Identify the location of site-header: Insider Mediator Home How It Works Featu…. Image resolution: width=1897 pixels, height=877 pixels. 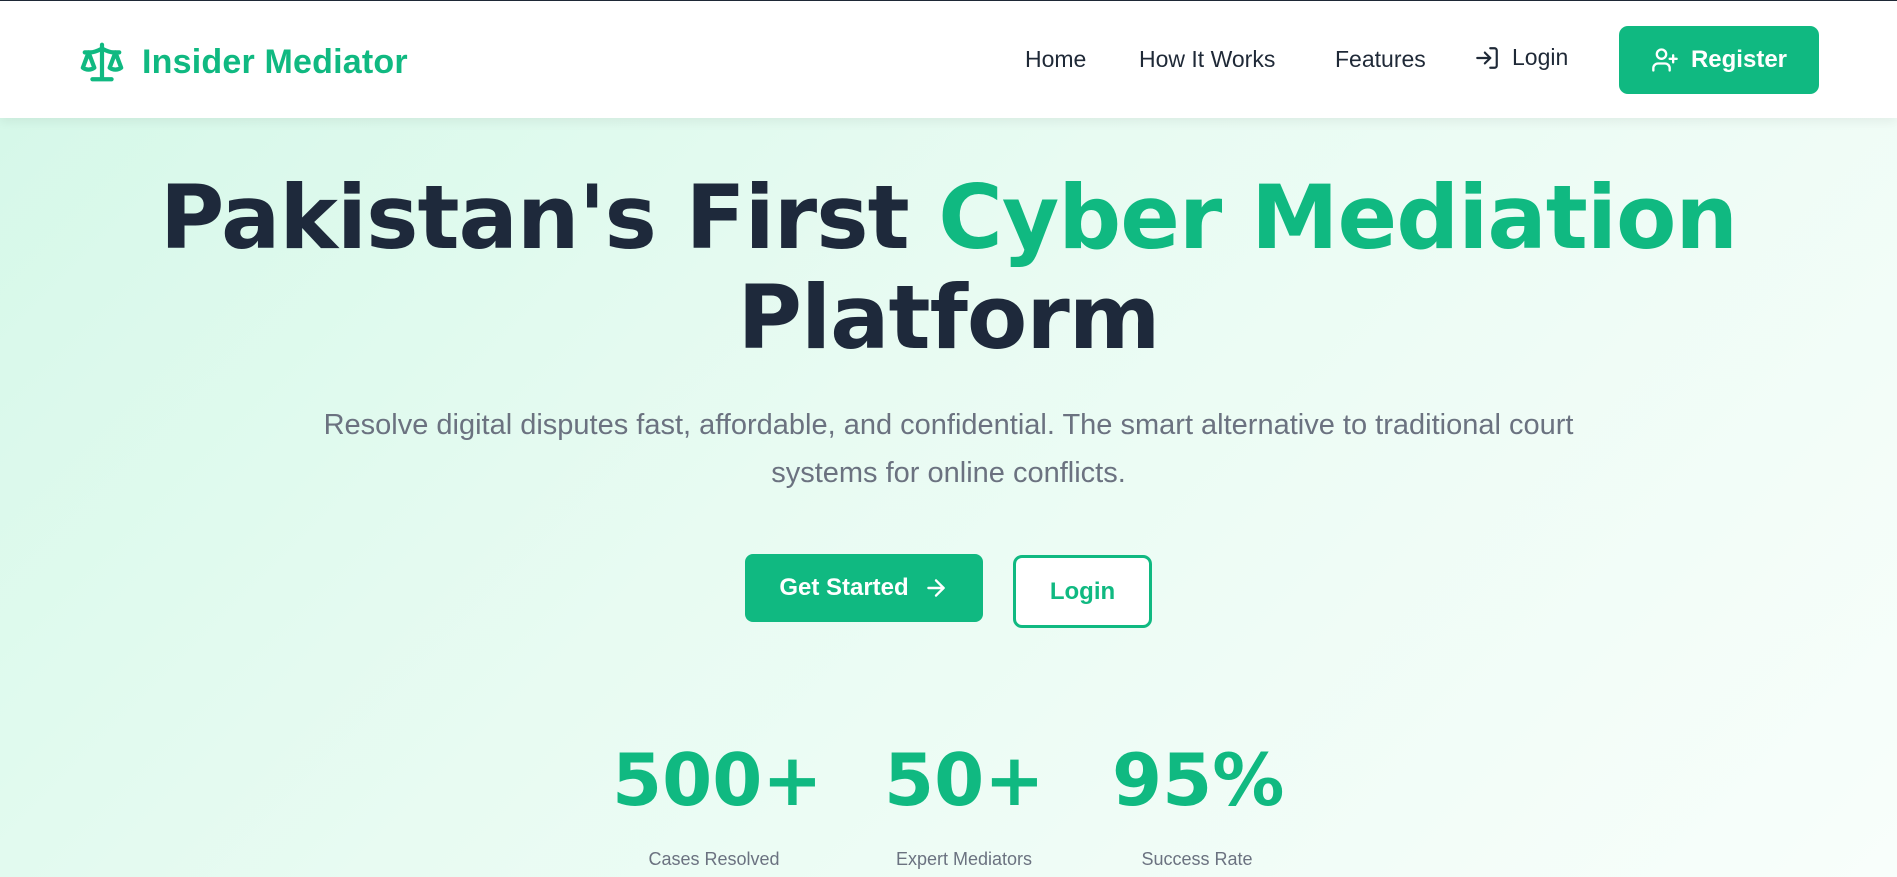
(948, 59).